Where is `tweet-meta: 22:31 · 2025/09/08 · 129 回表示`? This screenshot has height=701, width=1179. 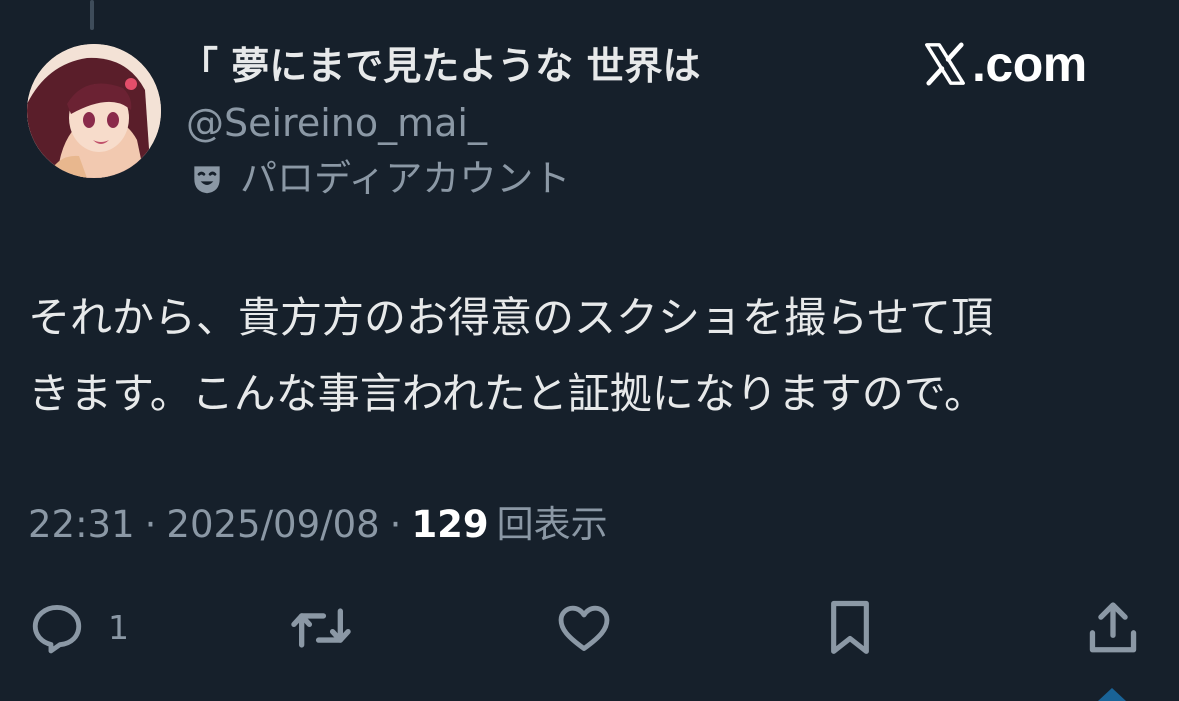 tweet-meta: 22:31 · 2025/09/08 · 129 回表示 is located at coordinates (318, 525).